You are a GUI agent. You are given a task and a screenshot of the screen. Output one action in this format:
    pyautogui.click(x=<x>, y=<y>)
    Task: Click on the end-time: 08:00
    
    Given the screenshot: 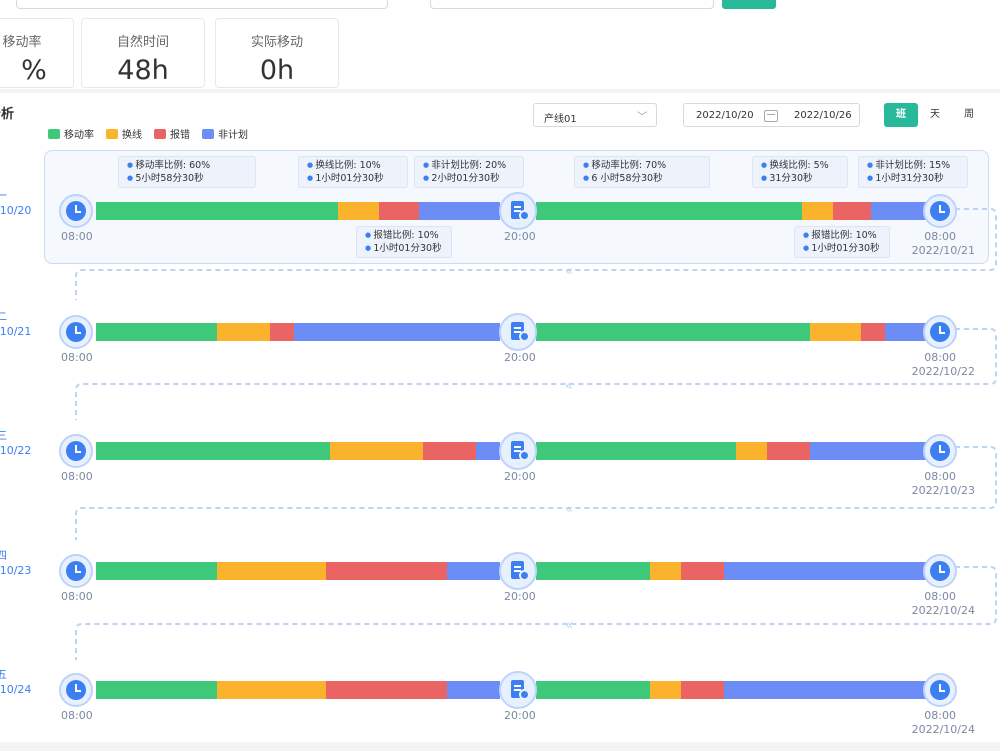 What is the action you would take?
    pyautogui.click(x=940, y=476)
    